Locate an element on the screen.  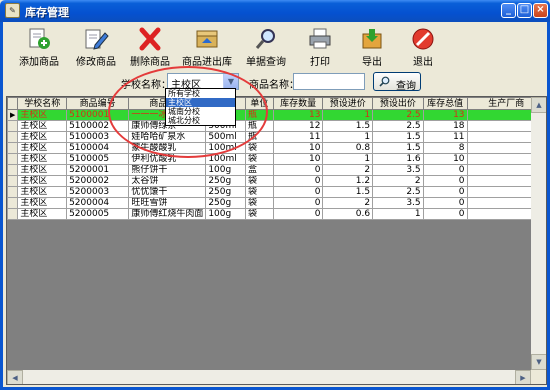
cell-purchase-price: 1.5 is located at coordinates (348, 126).